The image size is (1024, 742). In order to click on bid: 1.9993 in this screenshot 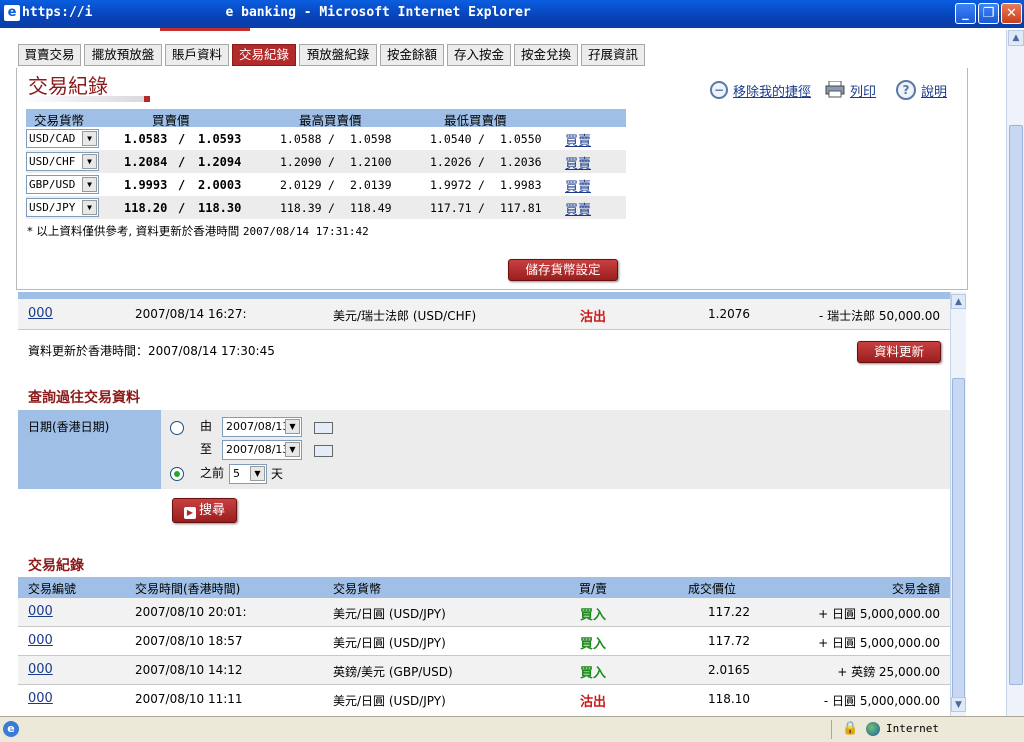, I will do `click(146, 185)`.